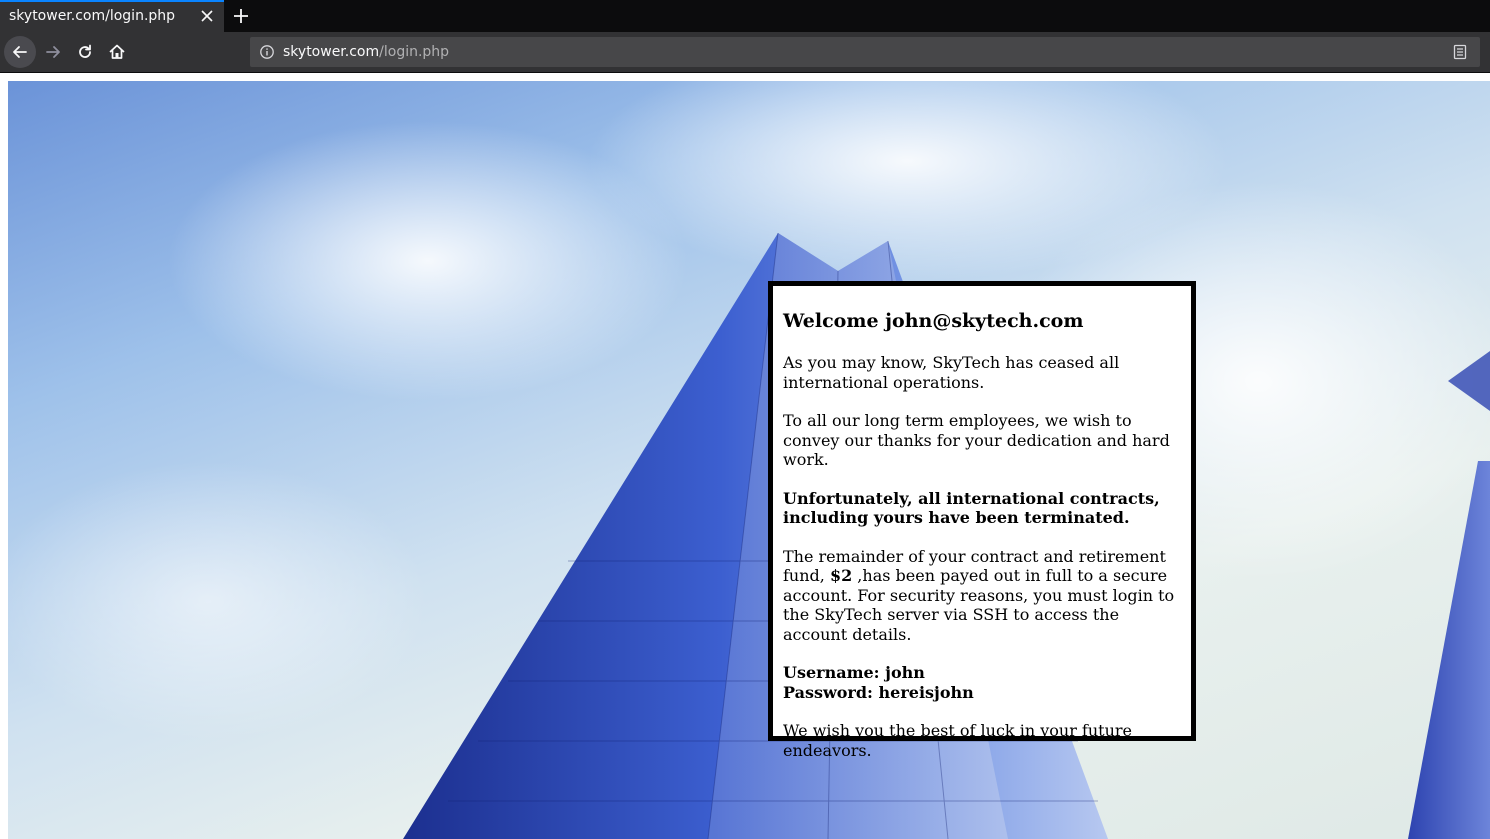 This screenshot has height=839, width=1490. I want to click on payout-amount: $2, so click(841, 575).